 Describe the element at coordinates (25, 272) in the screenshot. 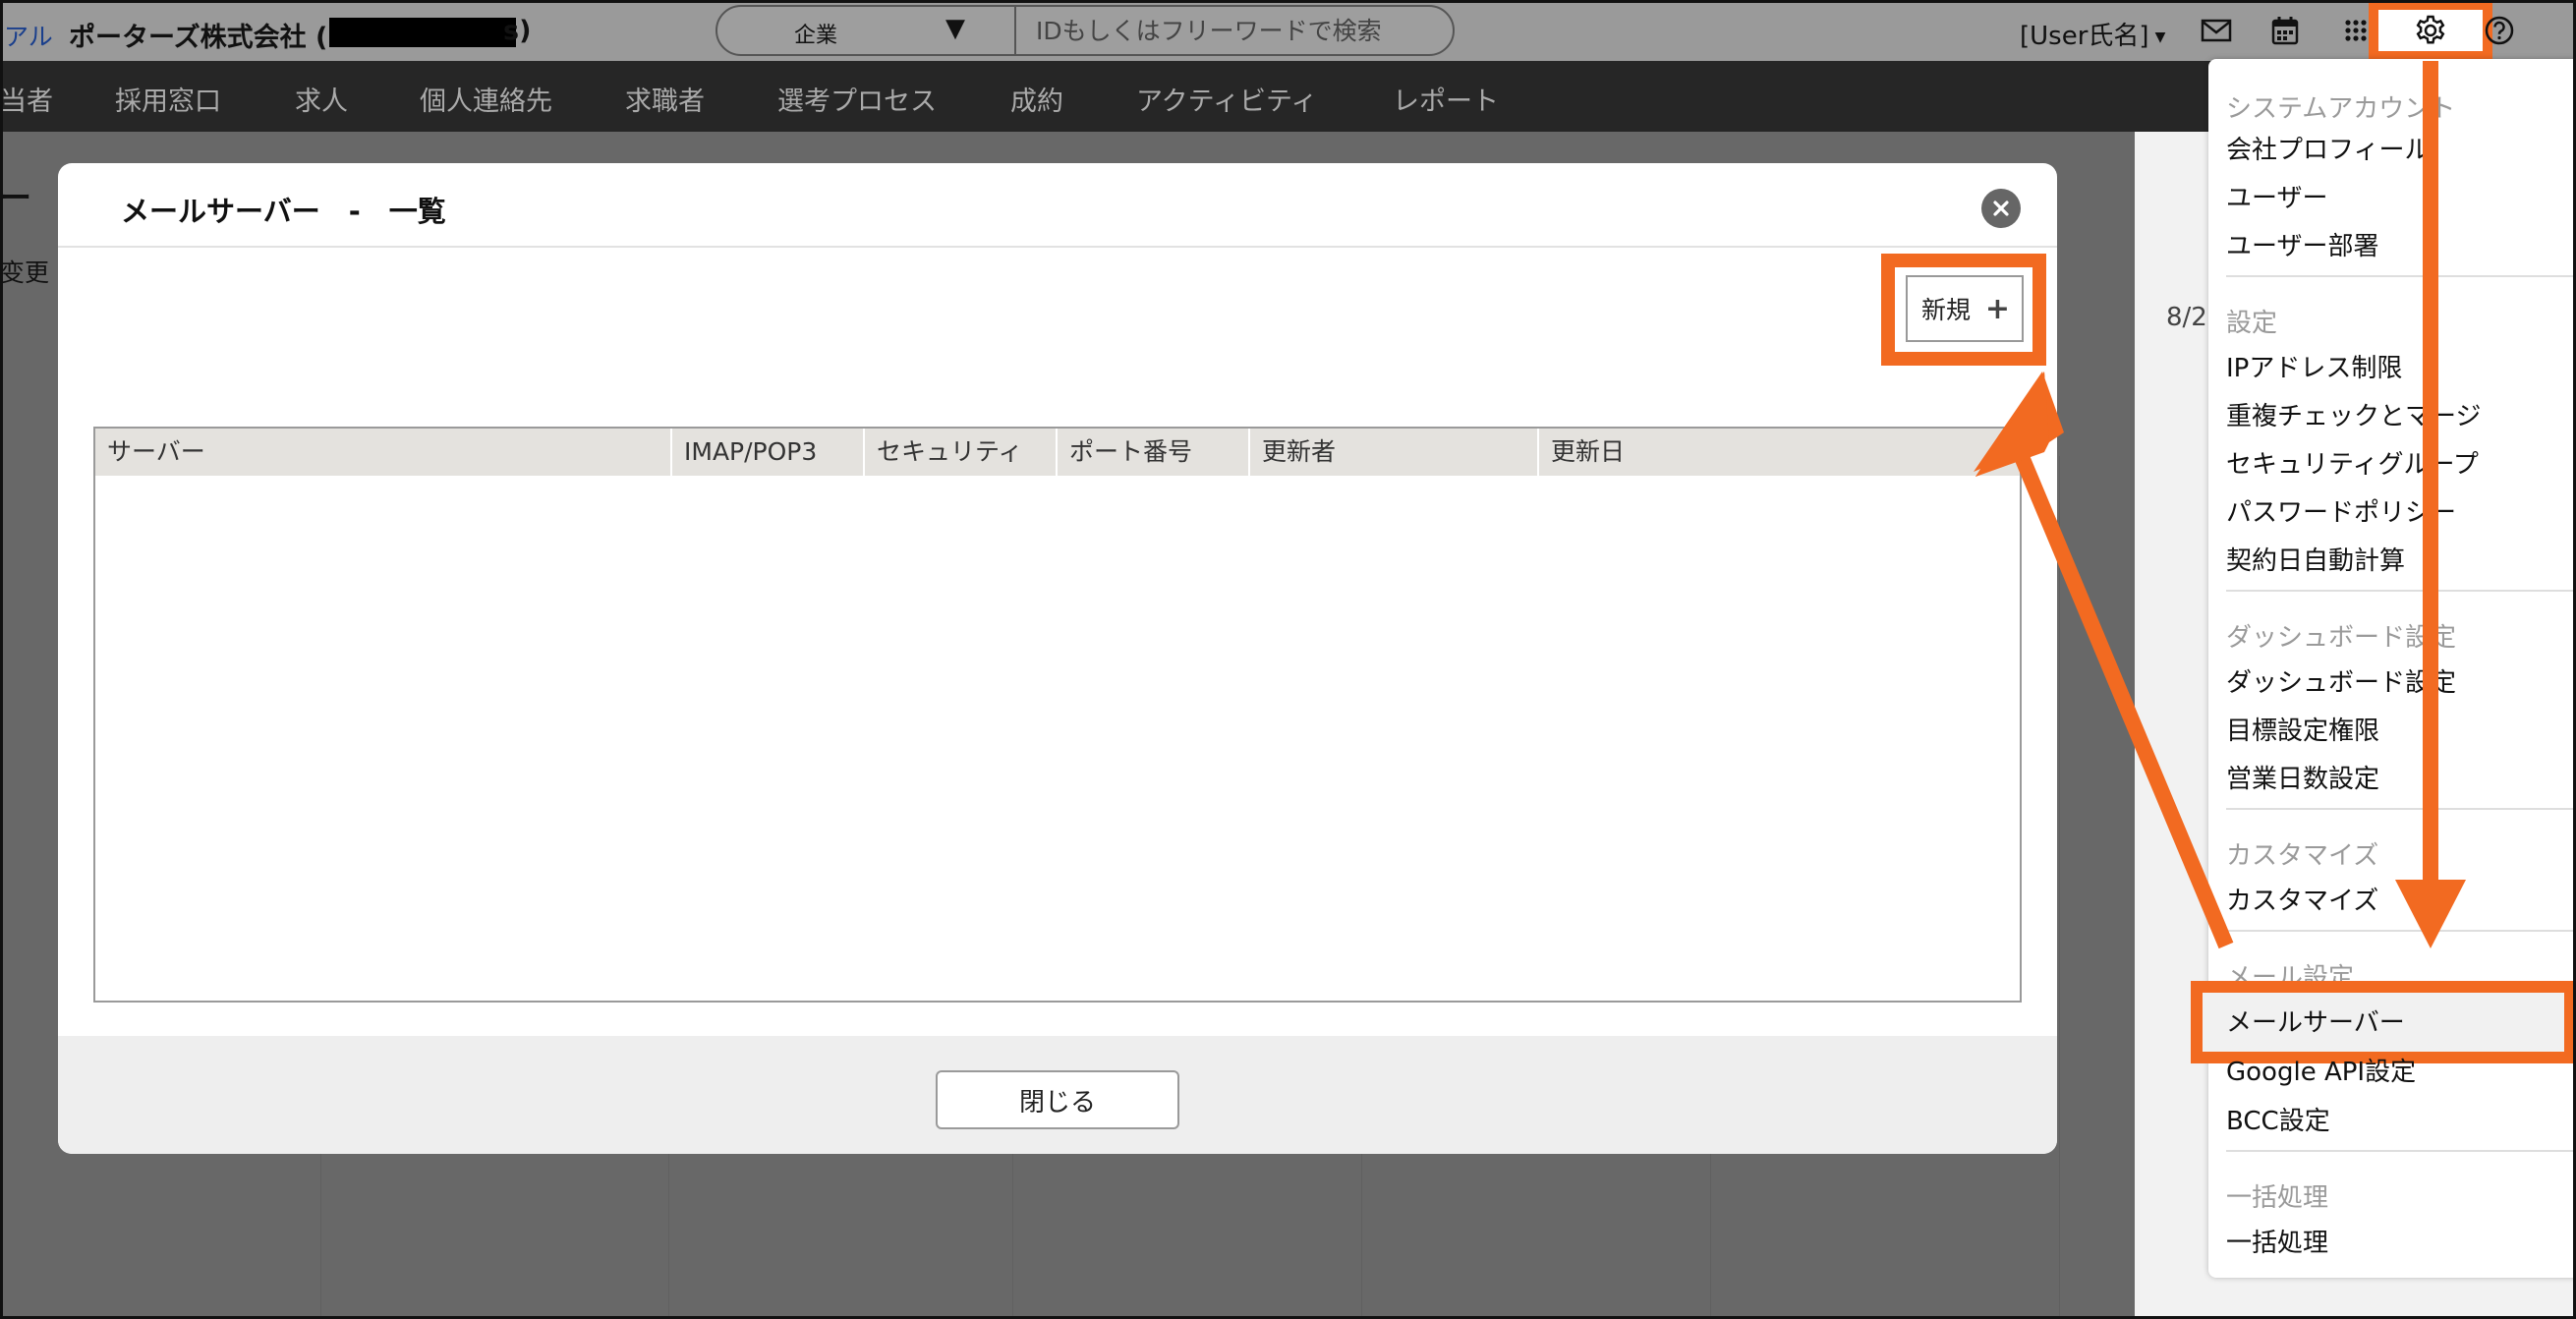

I see `background-change-fragment: 变更` at that location.